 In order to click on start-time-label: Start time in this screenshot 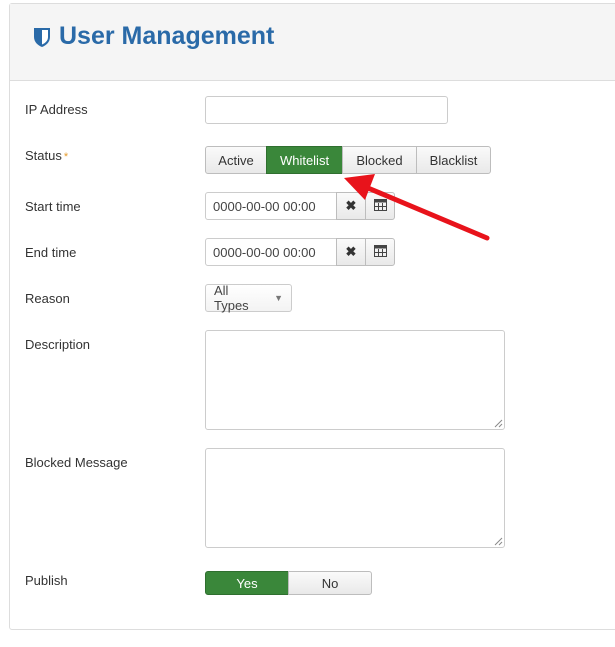, I will do `click(53, 206)`.